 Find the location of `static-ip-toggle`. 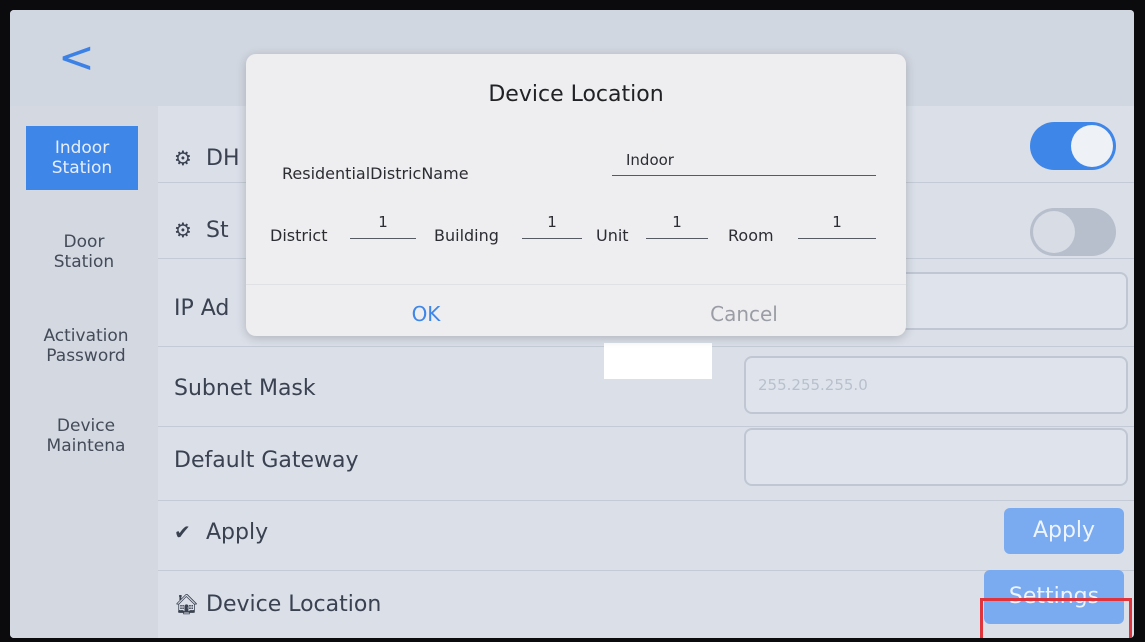

static-ip-toggle is located at coordinates (1073, 232).